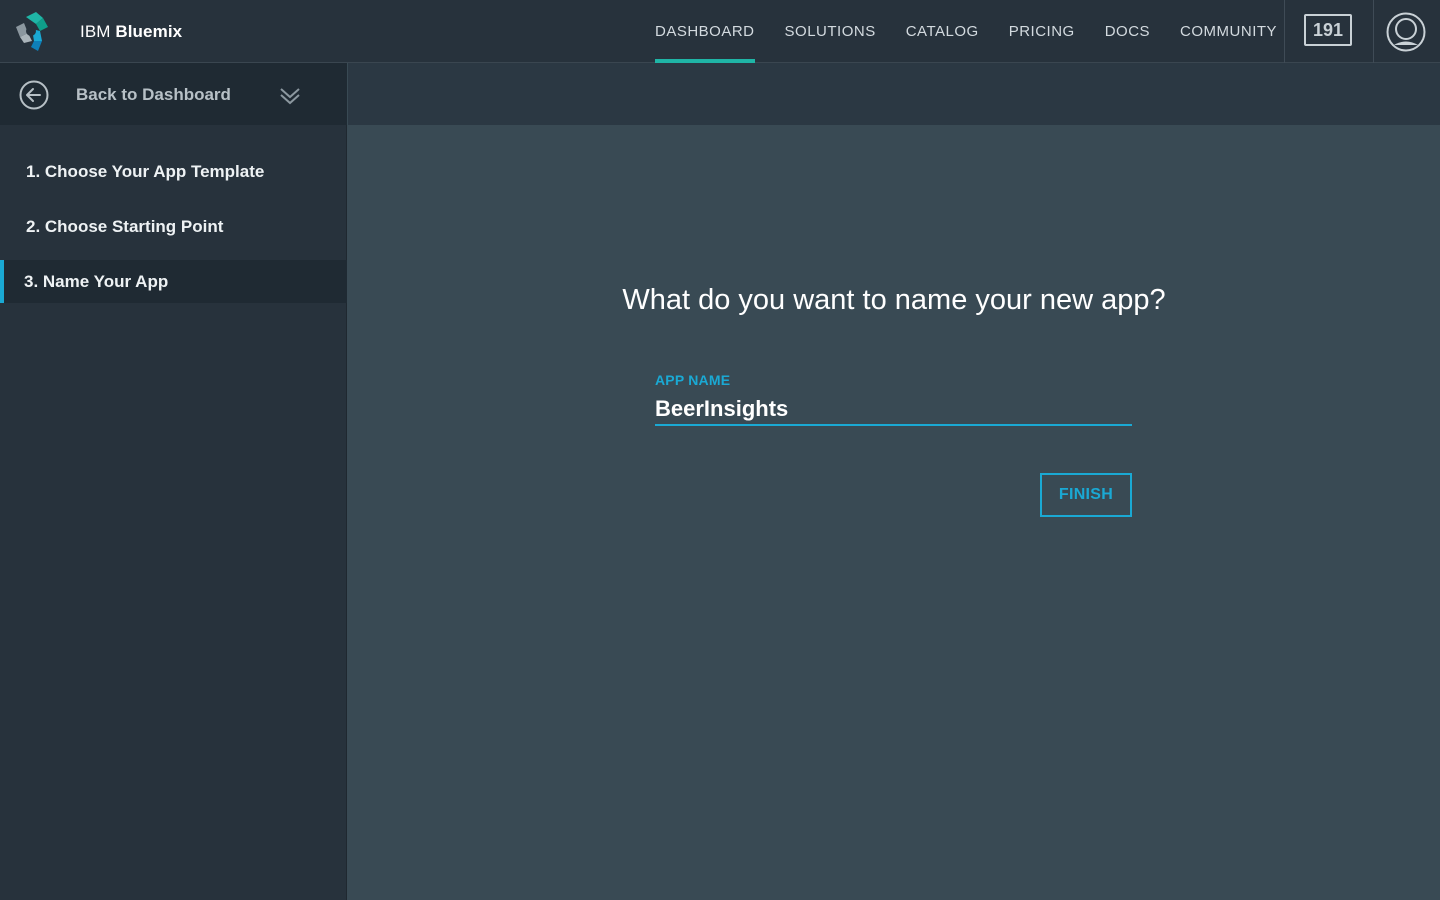  Describe the element at coordinates (32, 31) in the screenshot. I see `bluemix-logo-icon` at that location.